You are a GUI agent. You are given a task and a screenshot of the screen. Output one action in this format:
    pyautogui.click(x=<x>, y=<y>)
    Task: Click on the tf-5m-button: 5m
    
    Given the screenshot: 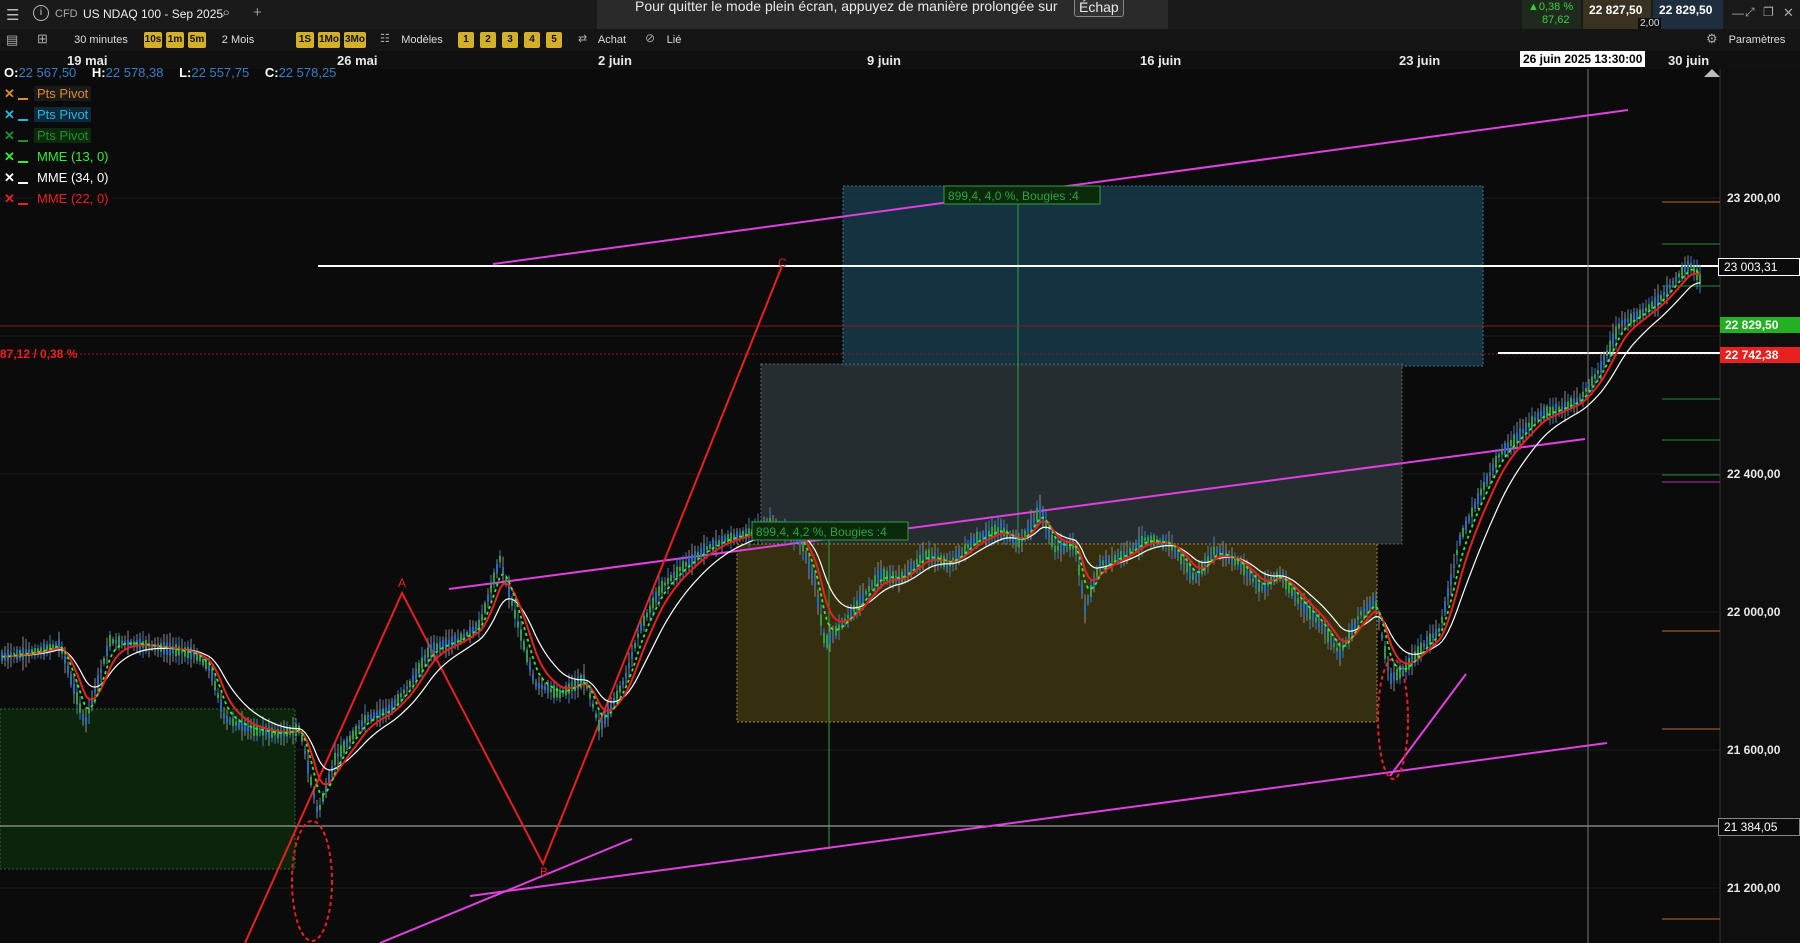 What is the action you would take?
    pyautogui.click(x=197, y=40)
    